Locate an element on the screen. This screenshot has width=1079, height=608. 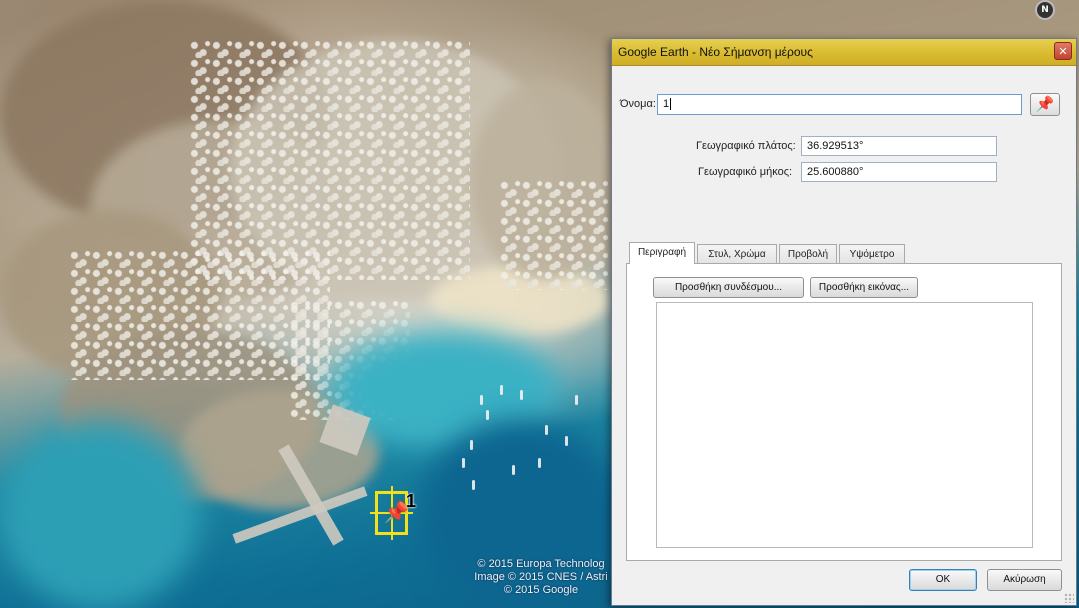
description-textarea is located at coordinates (844, 425).